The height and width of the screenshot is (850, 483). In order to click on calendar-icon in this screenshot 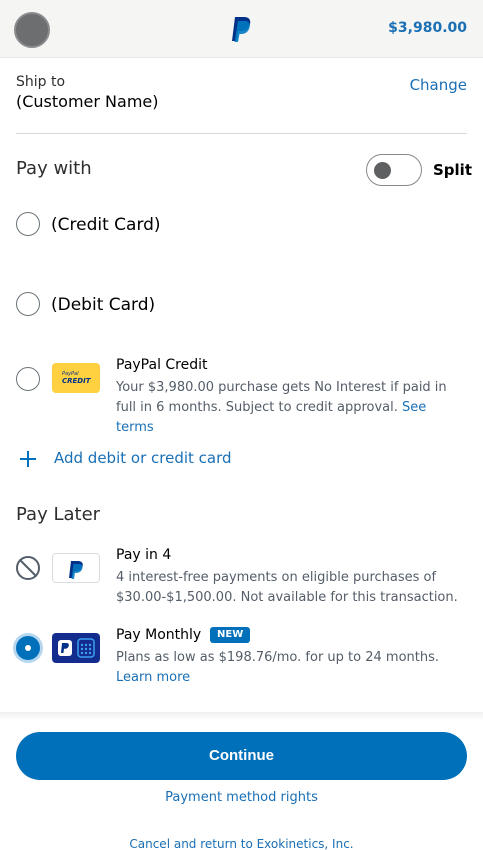, I will do `click(76, 648)`.